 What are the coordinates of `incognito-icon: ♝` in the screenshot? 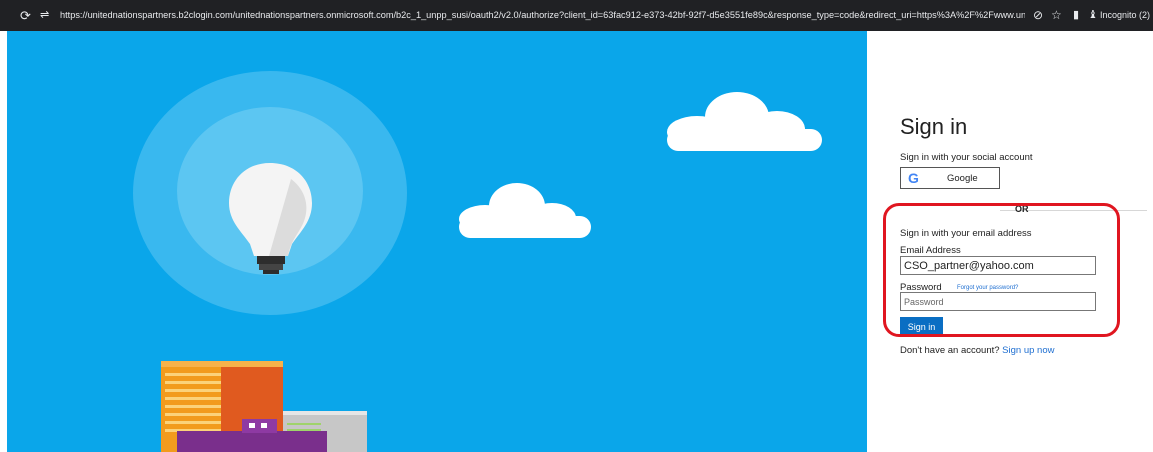 It's located at (1093, 15).